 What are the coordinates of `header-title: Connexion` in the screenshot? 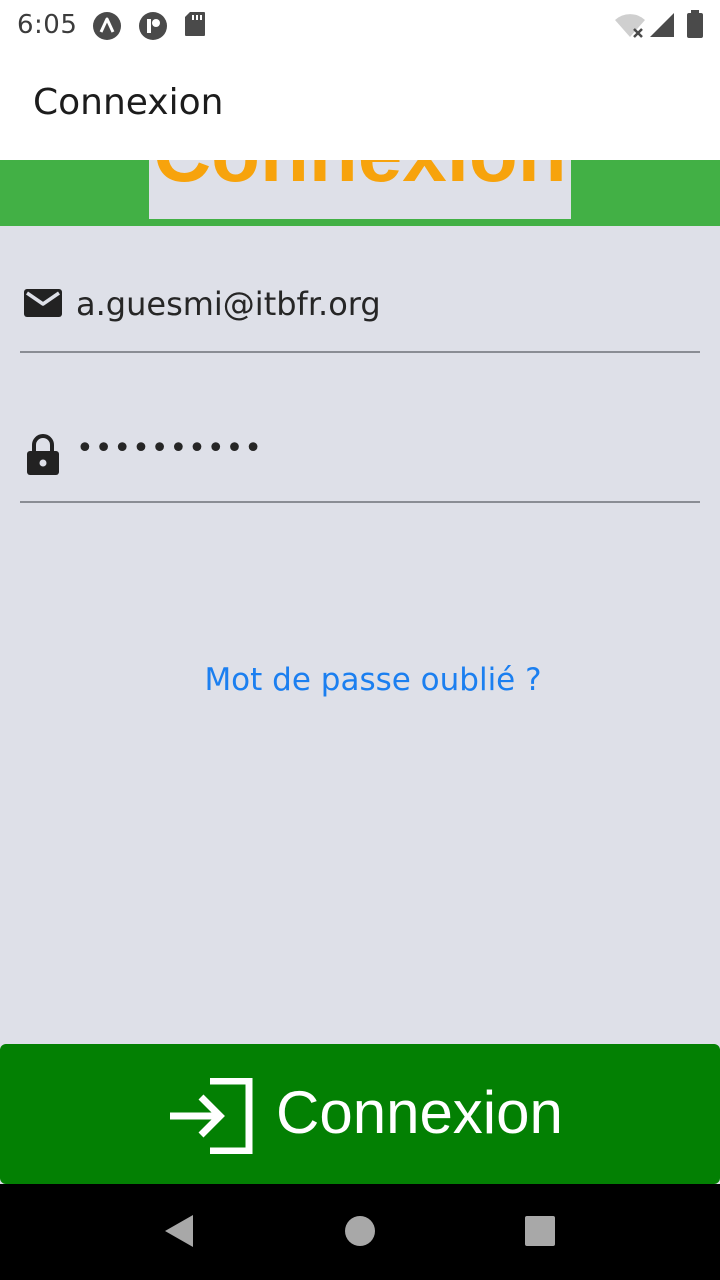 It's located at (360, 180).